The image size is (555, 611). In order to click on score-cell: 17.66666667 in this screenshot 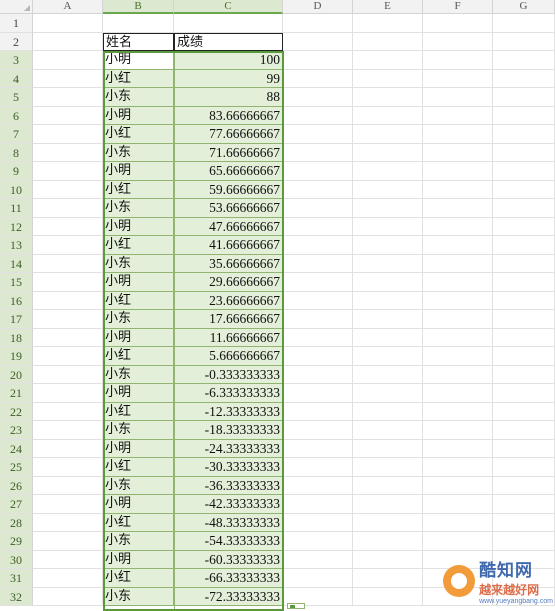, I will do `click(228, 319)`.